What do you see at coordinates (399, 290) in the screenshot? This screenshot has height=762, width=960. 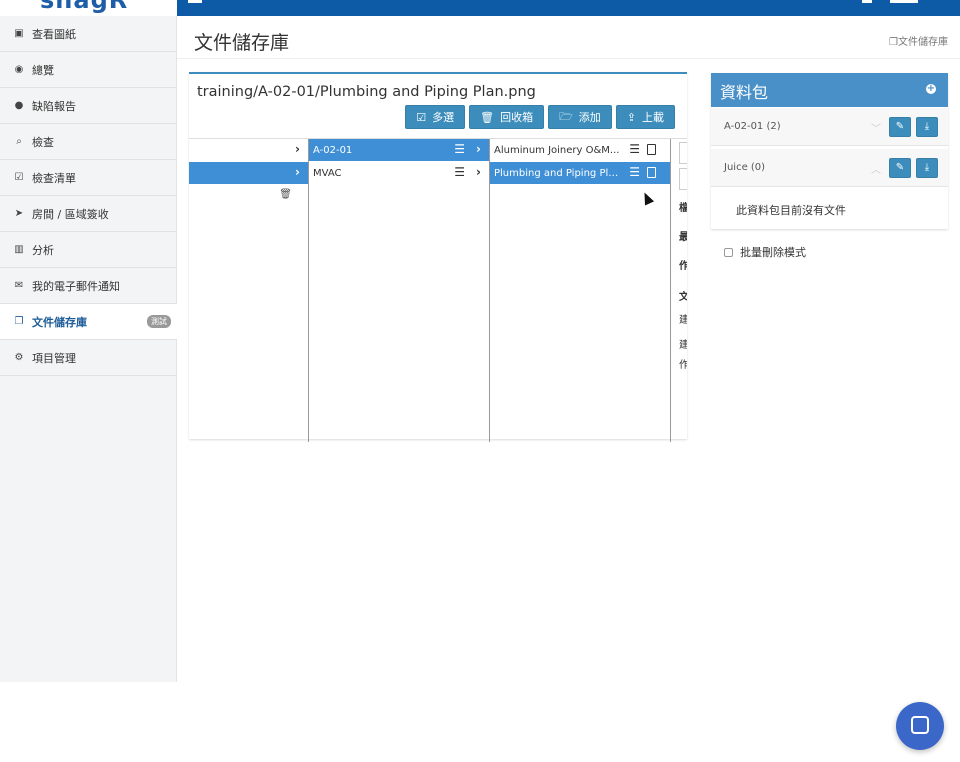 I see `column-folders: A-02-01 ☰ › MVAC ☰ ›` at bounding box center [399, 290].